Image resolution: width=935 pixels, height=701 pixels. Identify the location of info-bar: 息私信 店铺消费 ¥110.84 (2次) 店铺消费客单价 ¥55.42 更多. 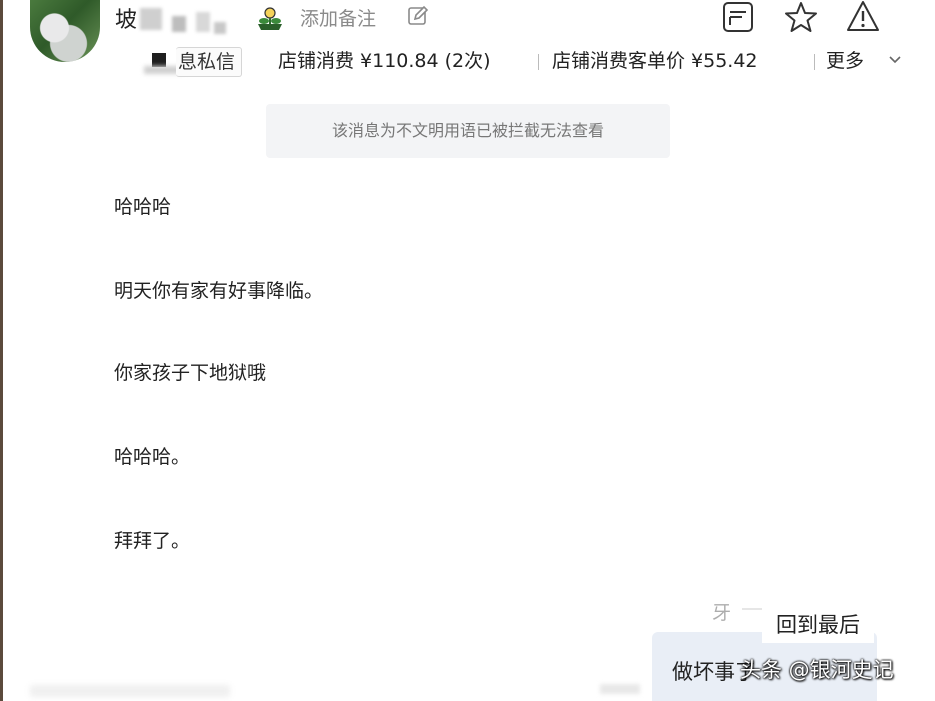
(535, 62).